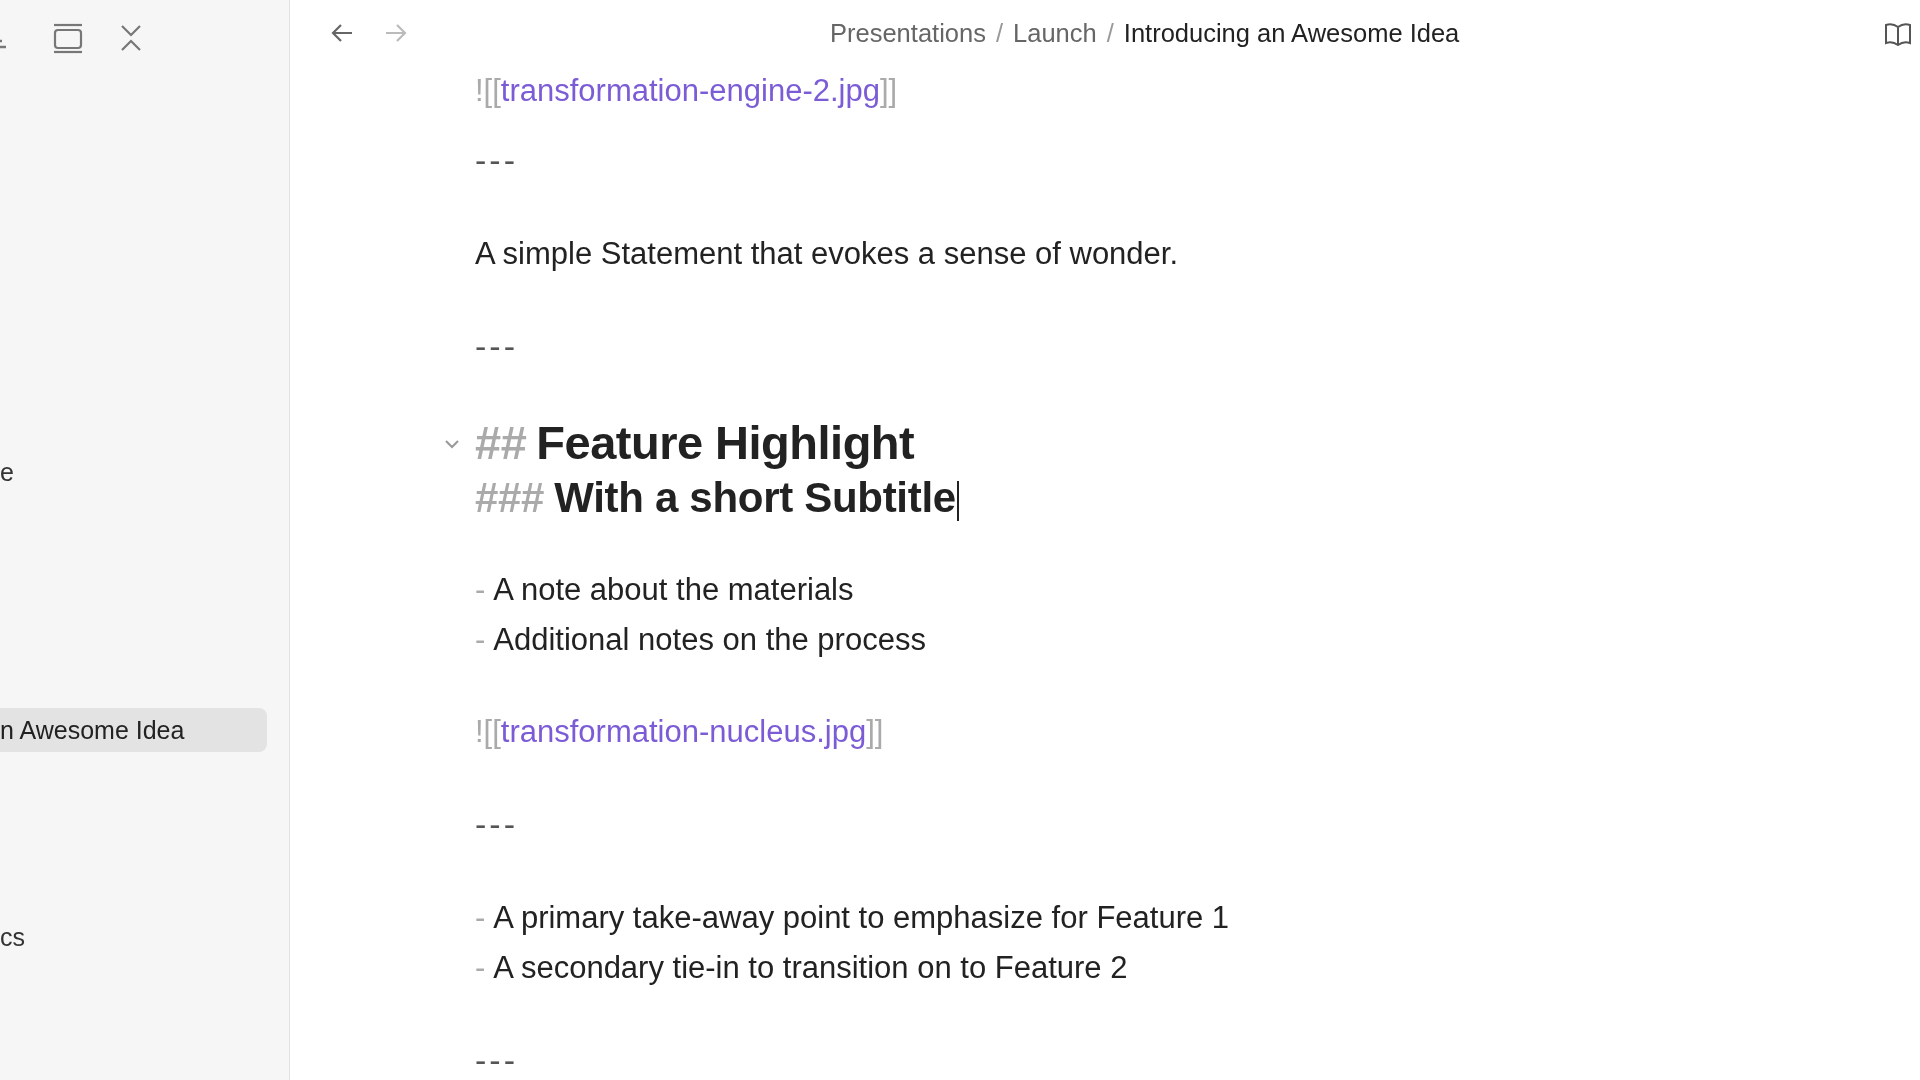  I want to click on breadcrumb-link: Introducing an Awesome Idea, so click(1291, 33).